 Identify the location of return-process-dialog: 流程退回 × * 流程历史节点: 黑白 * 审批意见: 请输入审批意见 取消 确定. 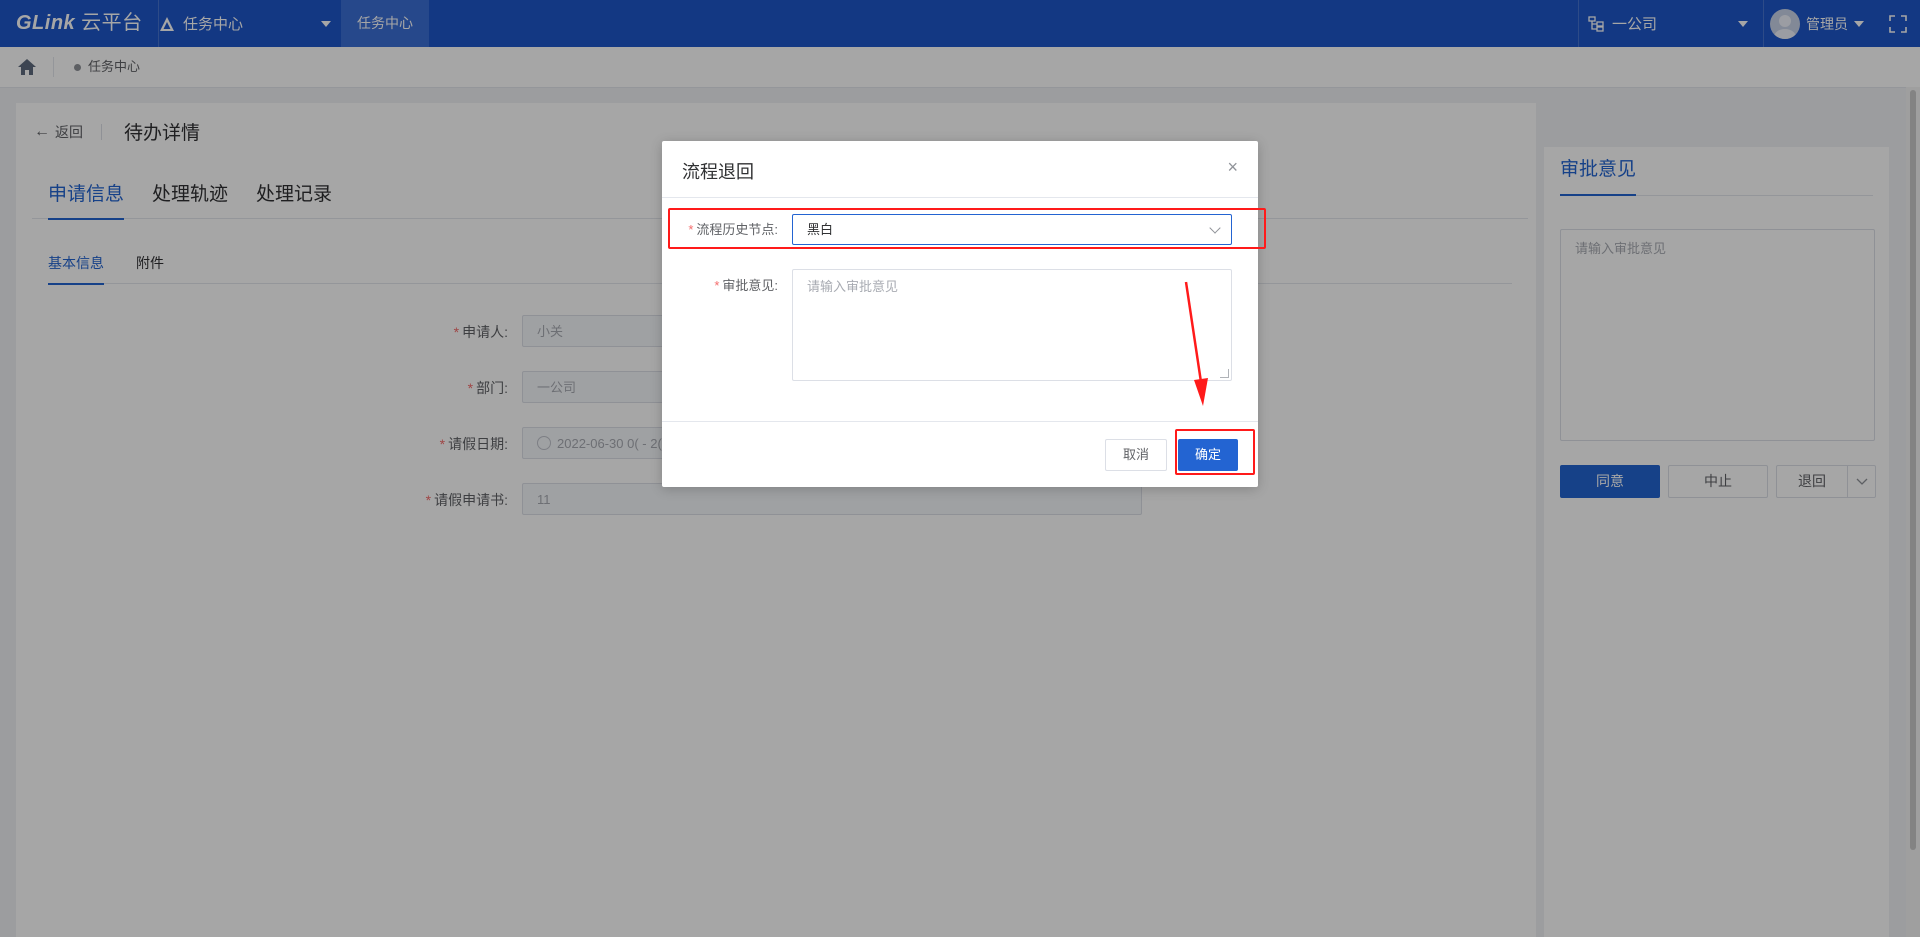
(960, 314).